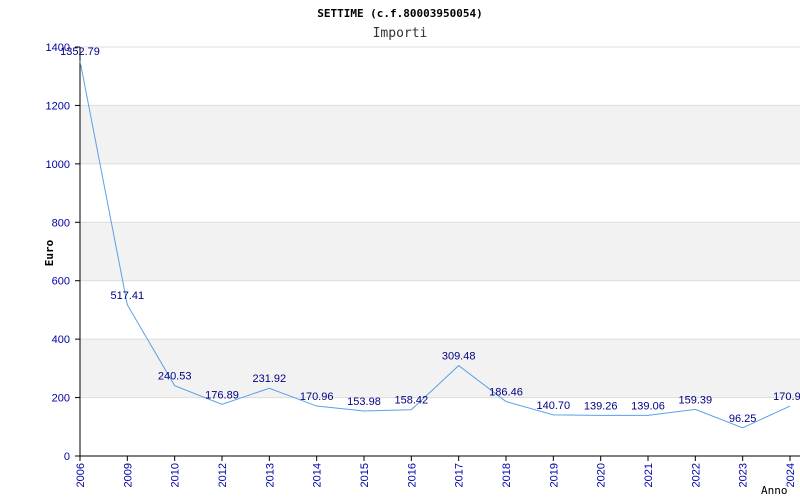  I want to click on data-label: 240.53, so click(175, 377).